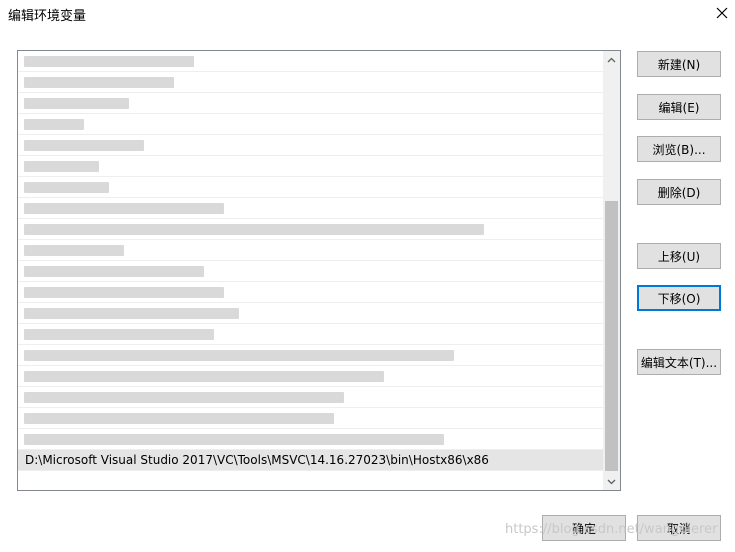 Image resolution: width=735 pixels, height=552 pixels. Describe the element at coordinates (679, 107) in the screenshot. I see `edit-button: 编辑(E)` at that location.